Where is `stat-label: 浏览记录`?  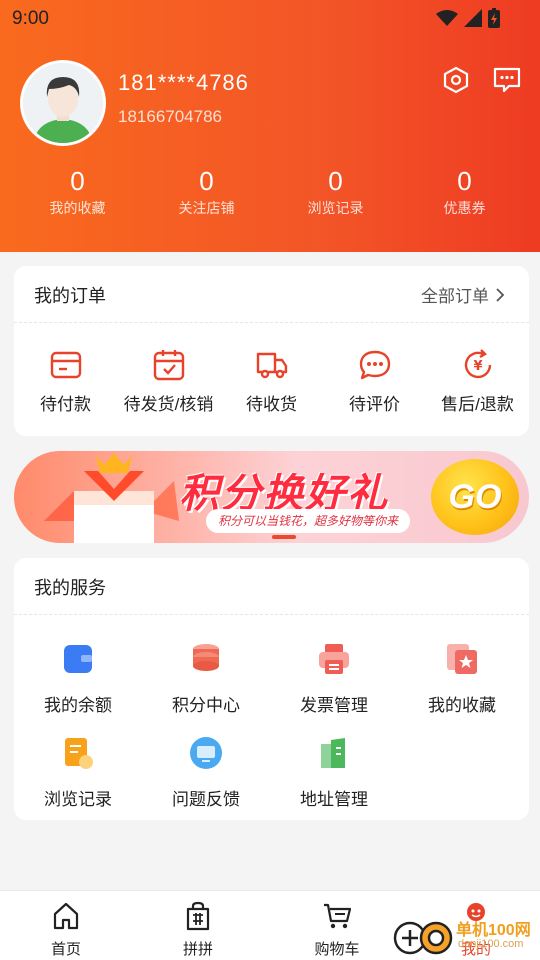 stat-label: 浏览记录 is located at coordinates (335, 208).